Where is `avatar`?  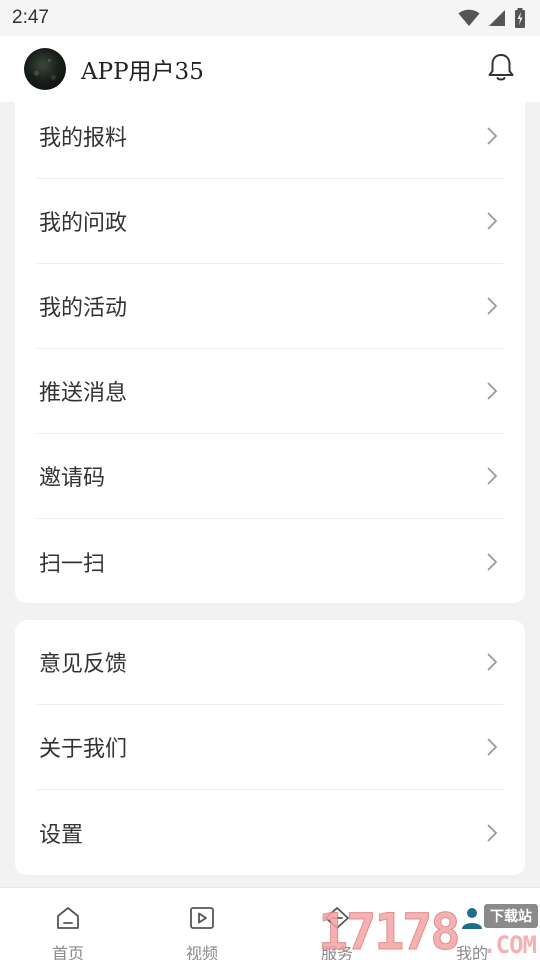
avatar is located at coordinates (45, 69).